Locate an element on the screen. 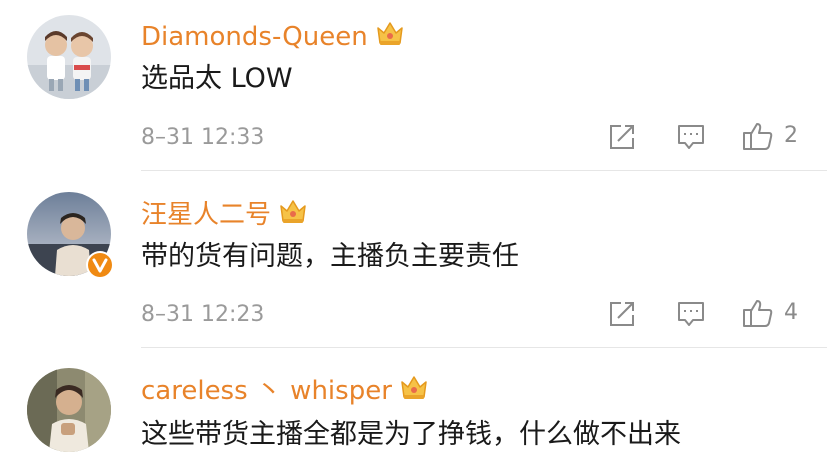 This screenshot has width=827, height=467. avatar is located at coordinates (69, 410).